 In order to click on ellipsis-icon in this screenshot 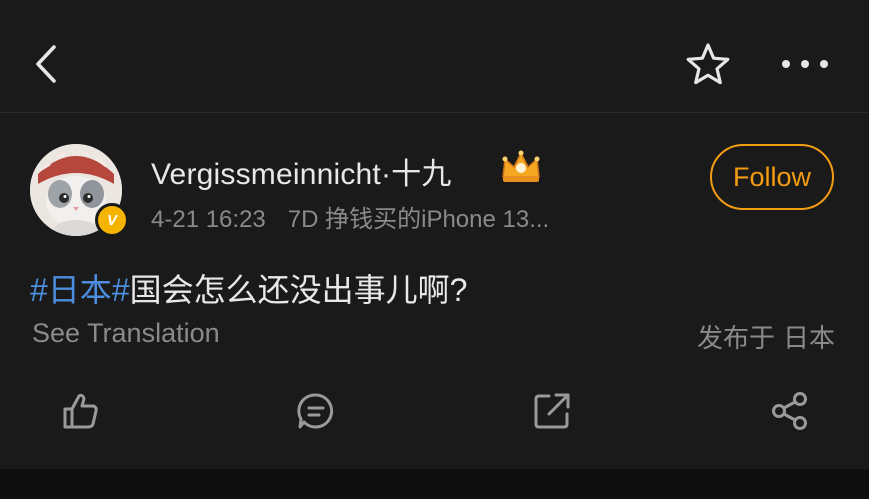, I will do `click(805, 64)`.